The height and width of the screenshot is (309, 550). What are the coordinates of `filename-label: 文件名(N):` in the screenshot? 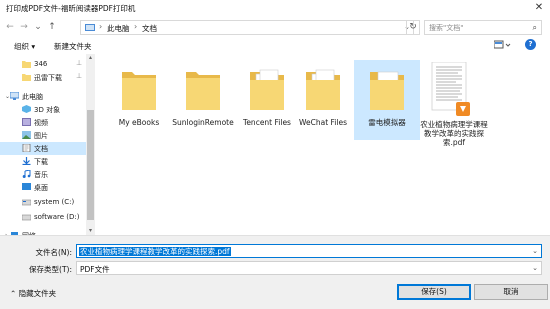 It's located at (54, 252).